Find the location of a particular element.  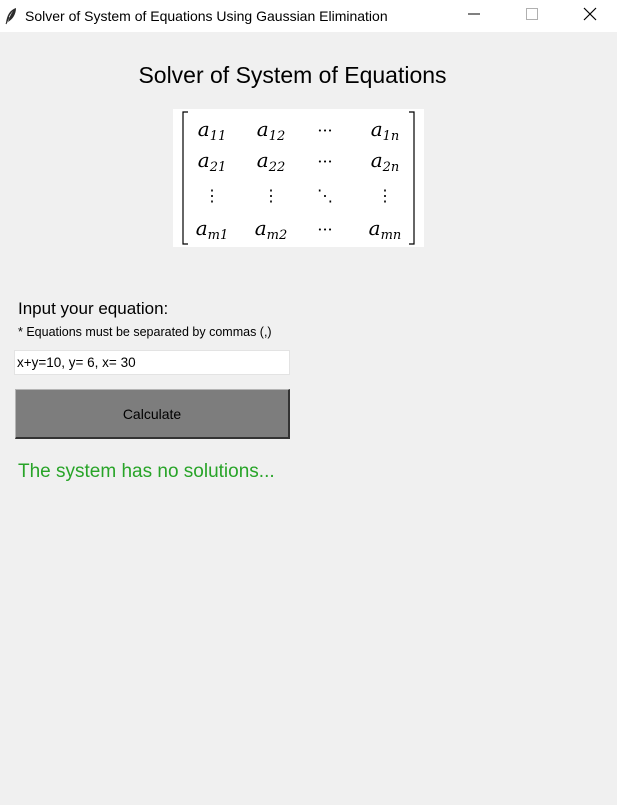

feather-icon is located at coordinates (11, 16).